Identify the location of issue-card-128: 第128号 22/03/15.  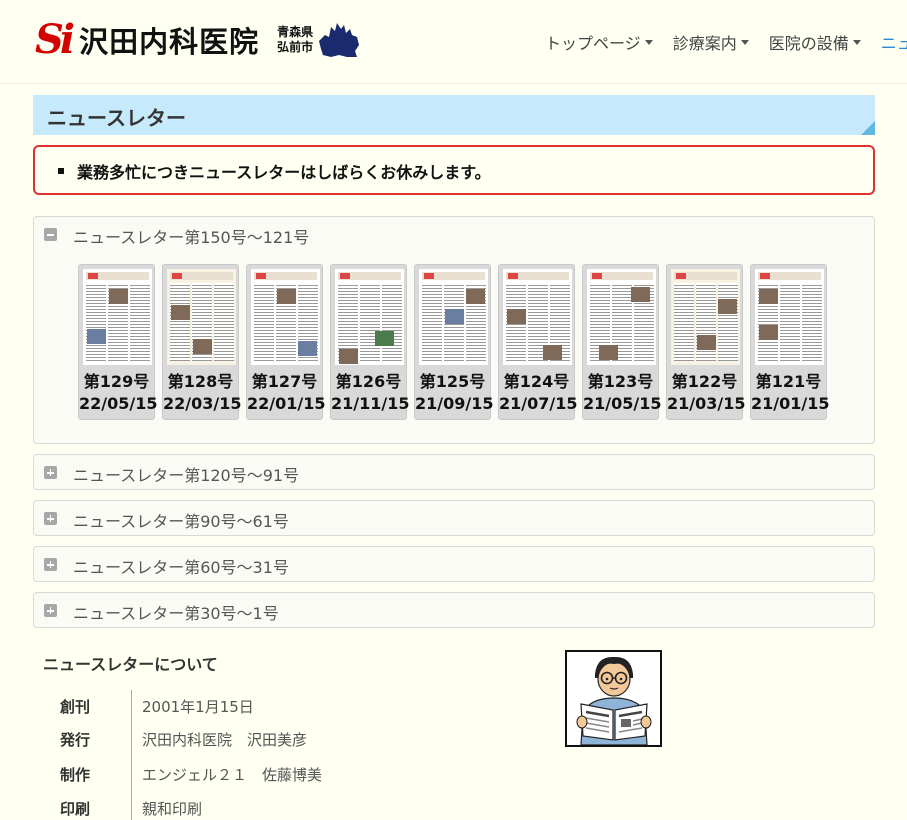
(202, 342).